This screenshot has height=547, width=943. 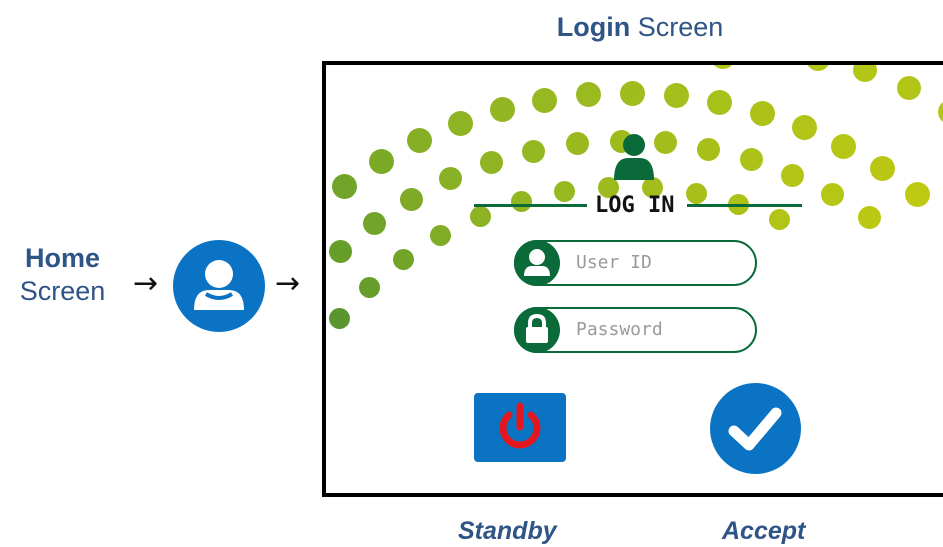 What do you see at coordinates (635, 205) in the screenshot?
I see `login-heading: LOG IN` at bounding box center [635, 205].